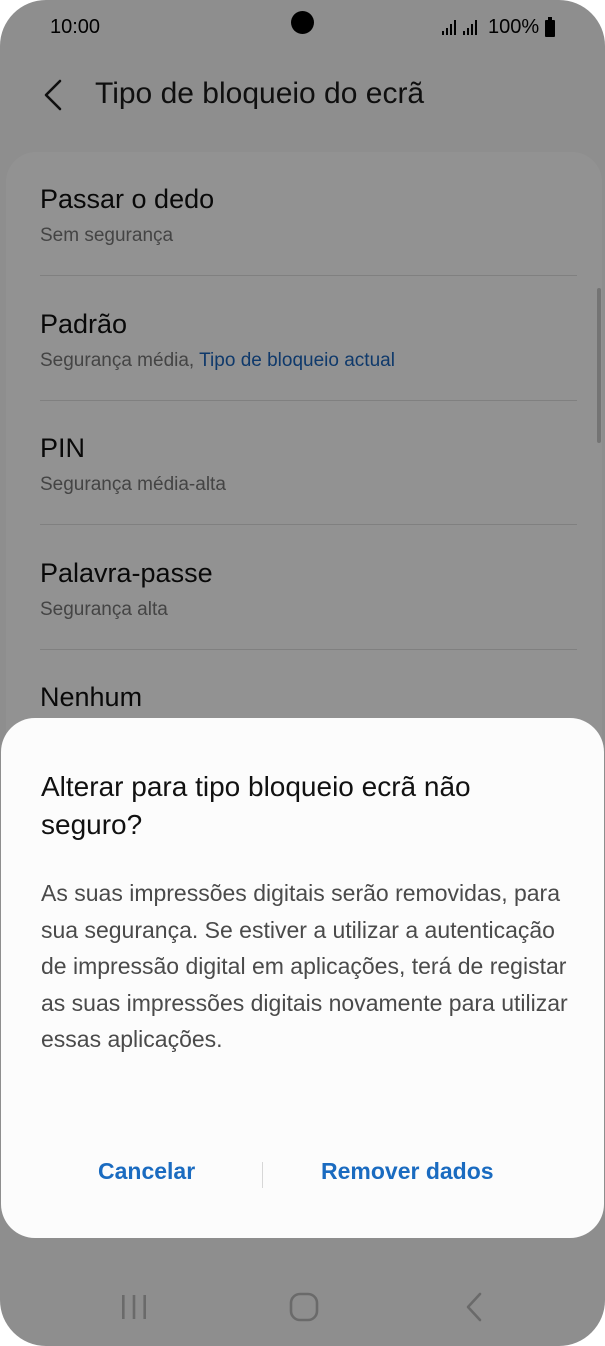 Image resolution: width=605 pixels, height=1346 pixels. What do you see at coordinates (474, 1307) in the screenshot?
I see `back-icon` at bounding box center [474, 1307].